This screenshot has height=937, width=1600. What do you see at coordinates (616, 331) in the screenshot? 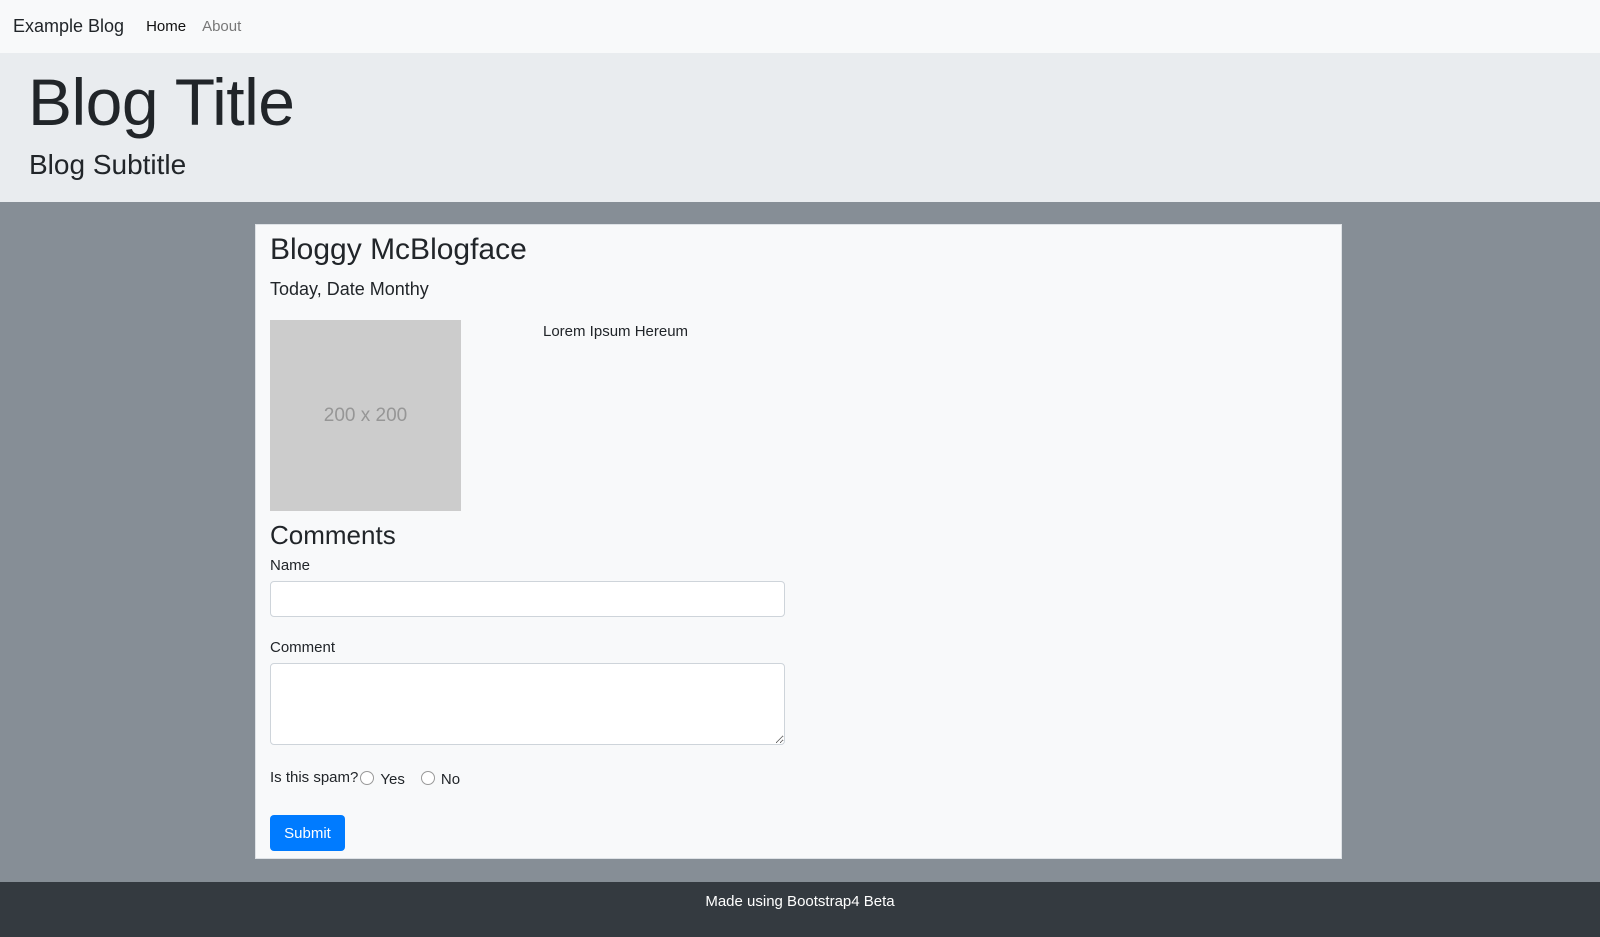
I see `post-body: Lorem Ipsum Hereum` at bounding box center [616, 331].